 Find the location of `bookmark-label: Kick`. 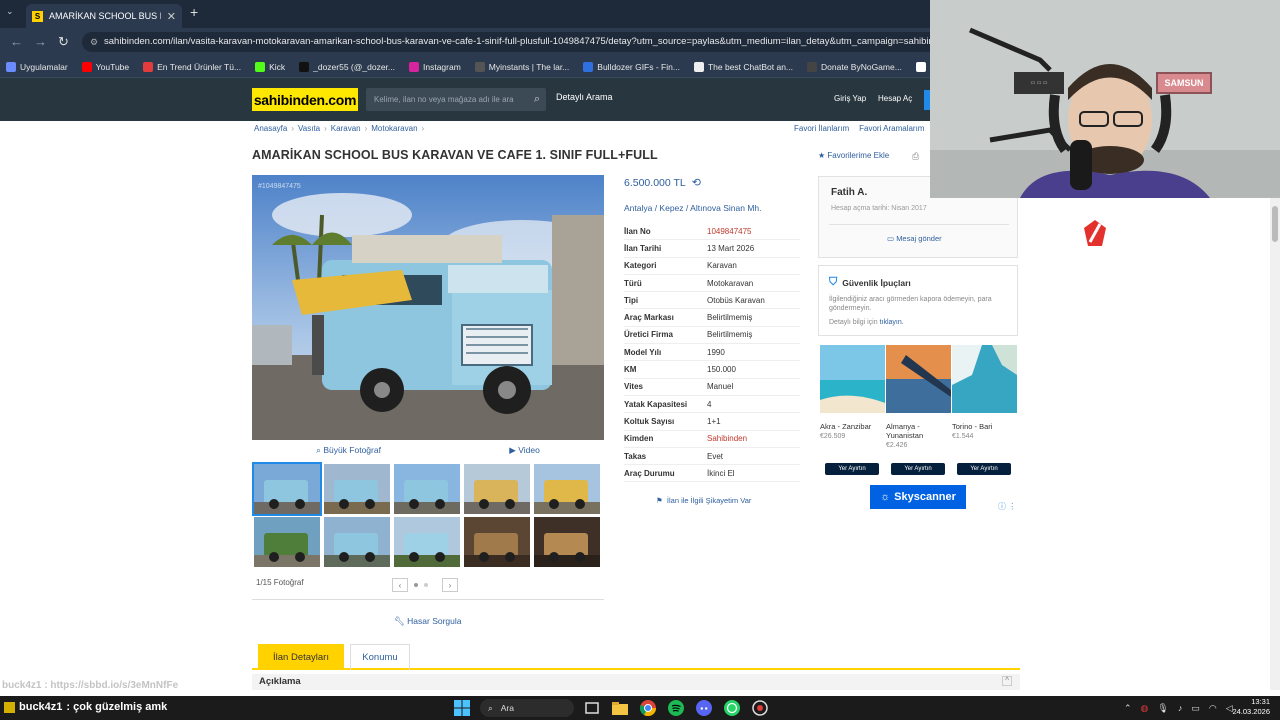

bookmark-label: Kick is located at coordinates (277, 66).